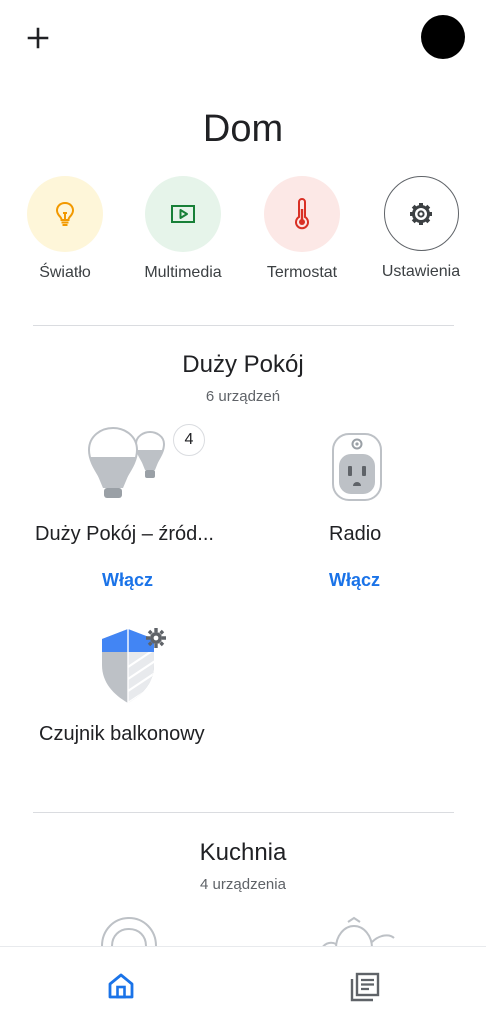  What do you see at coordinates (243, 396) in the screenshot?
I see `room-device-count: 6 urządzeń` at bounding box center [243, 396].